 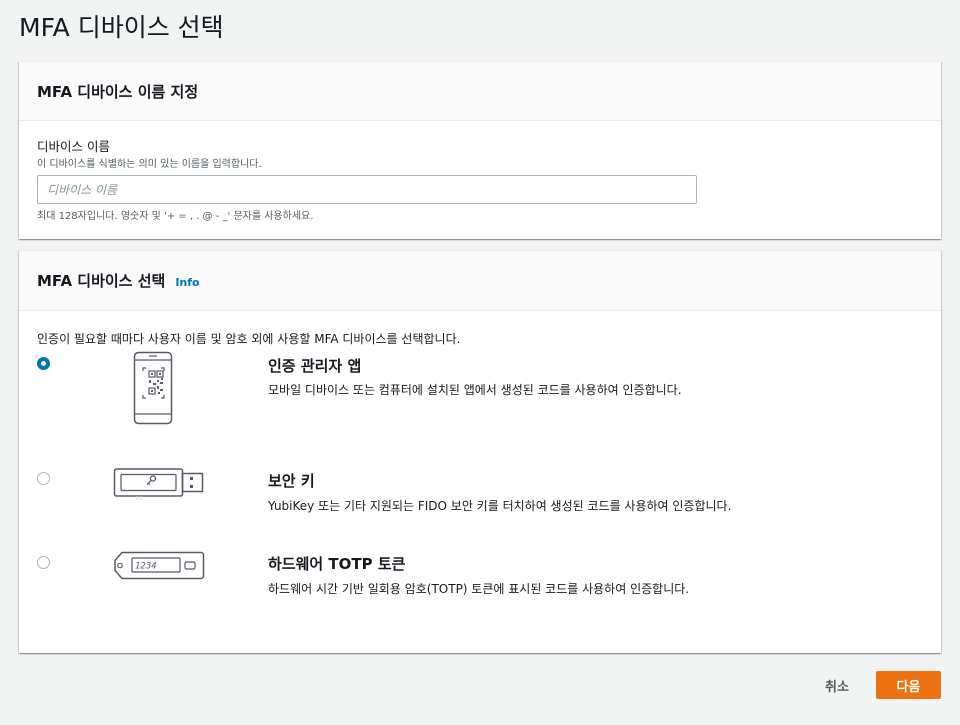 I want to click on radio-hardware-totp, so click(x=43, y=562).